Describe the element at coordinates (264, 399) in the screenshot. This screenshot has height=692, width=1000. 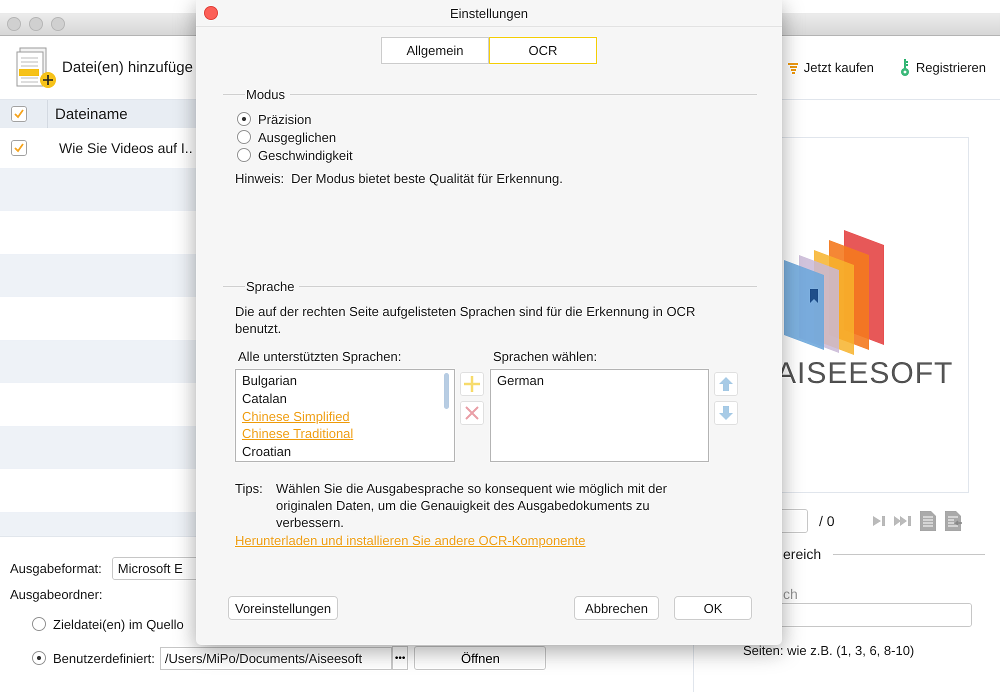
I see `list-item: Catalan` at that location.